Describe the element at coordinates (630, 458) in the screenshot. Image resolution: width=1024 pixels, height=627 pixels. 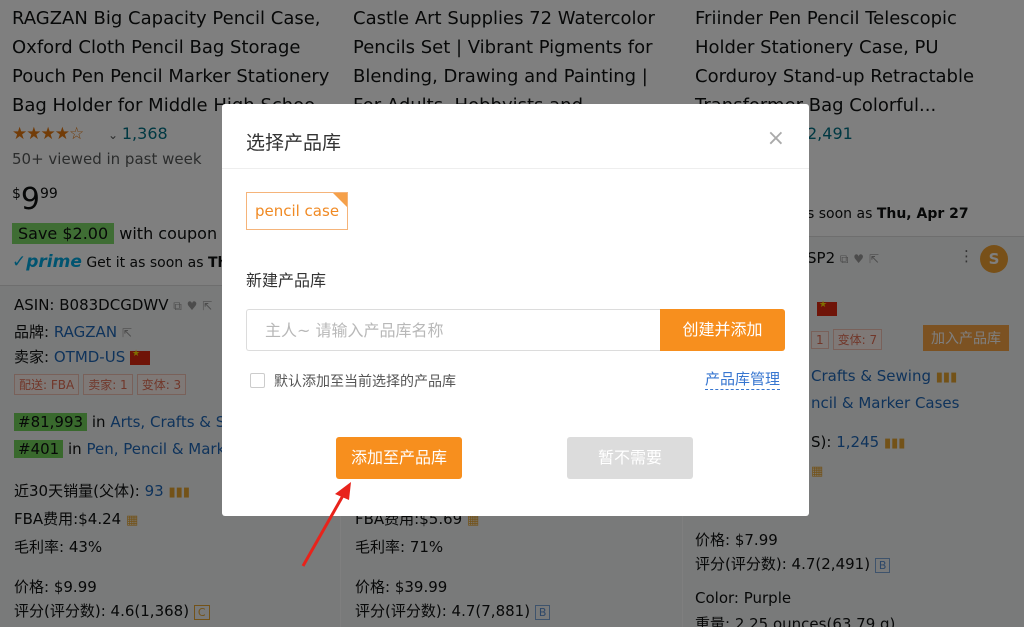
I see `not-now-button: 暂不需要` at that location.